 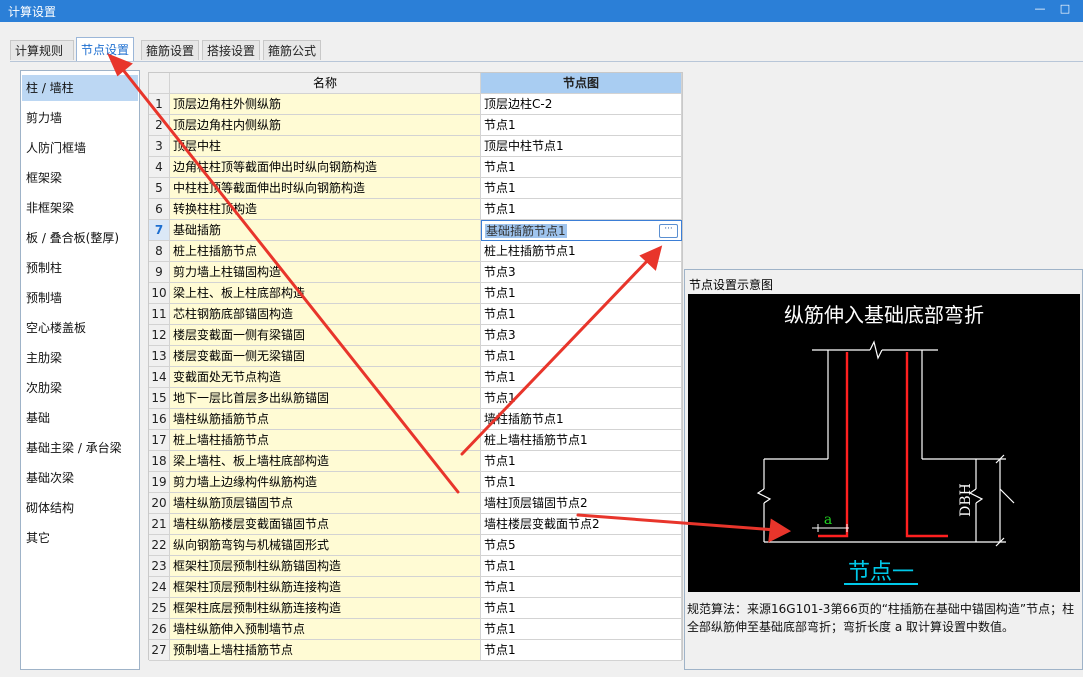 What do you see at coordinates (325, 167) in the screenshot?
I see `row-name: 边角柱柱顶等截面伸出时纵向钢筋构造` at bounding box center [325, 167].